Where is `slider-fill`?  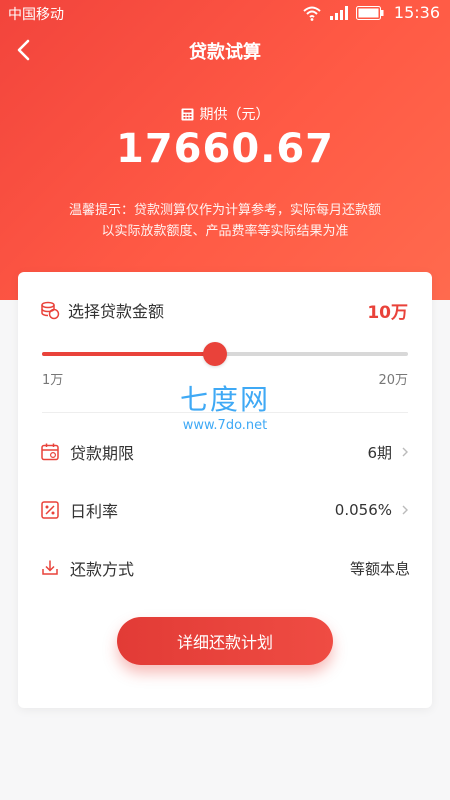
slider-fill is located at coordinates (129, 354).